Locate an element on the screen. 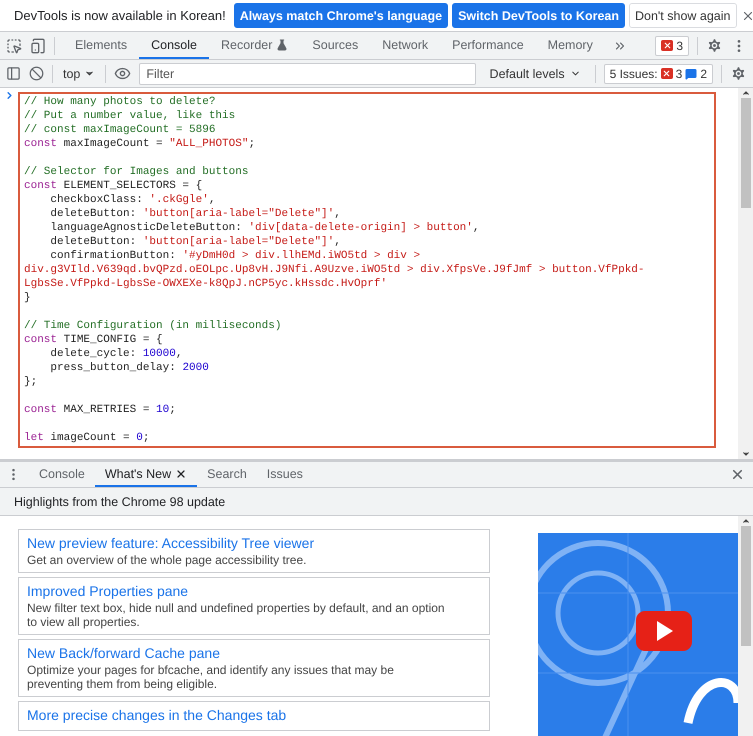 The image size is (753, 736). clear-icon is located at coordinates (36, 73).